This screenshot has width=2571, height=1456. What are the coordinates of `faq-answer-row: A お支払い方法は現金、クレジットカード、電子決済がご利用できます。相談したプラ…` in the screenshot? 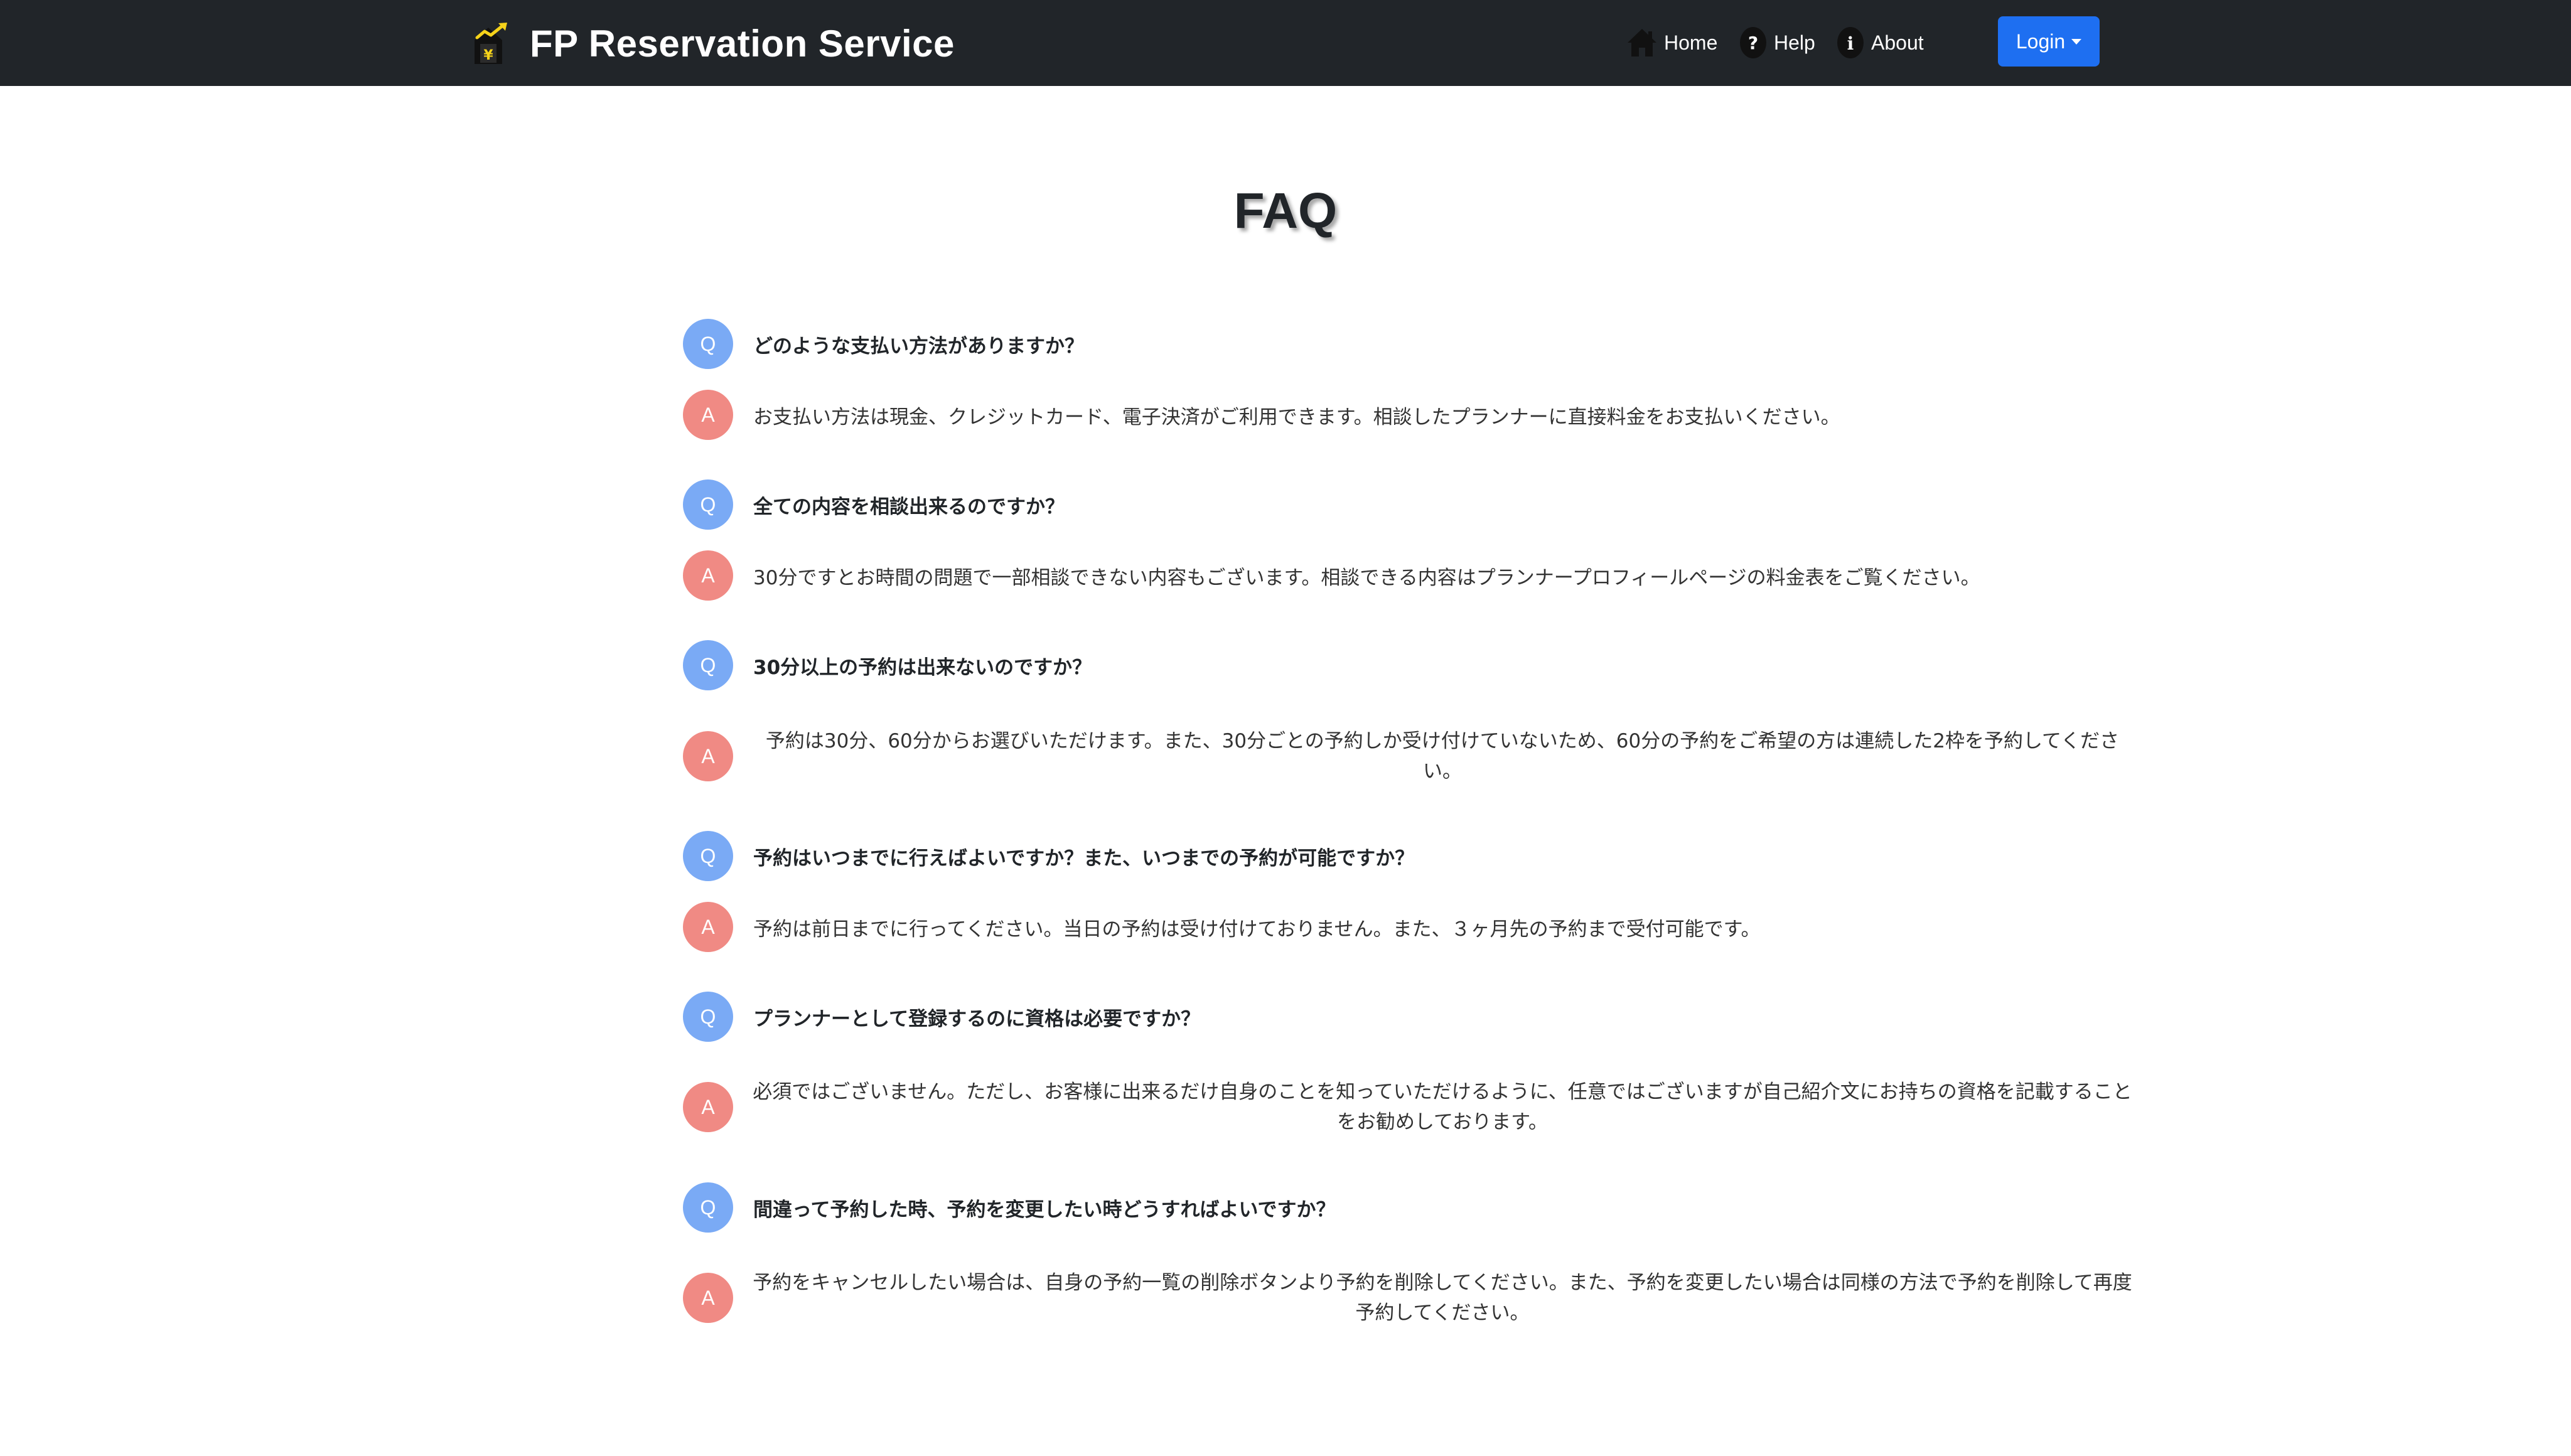 It's located at (1261, 415).